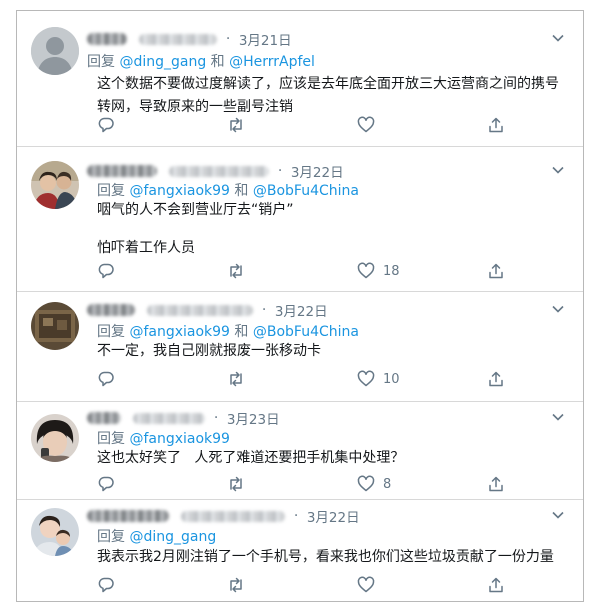 The width and height of the screenshot is (600, 606). Describe the element at coordinates (265, 41) in the screenshot. I see `tweet-date: 3月21日` at that location.